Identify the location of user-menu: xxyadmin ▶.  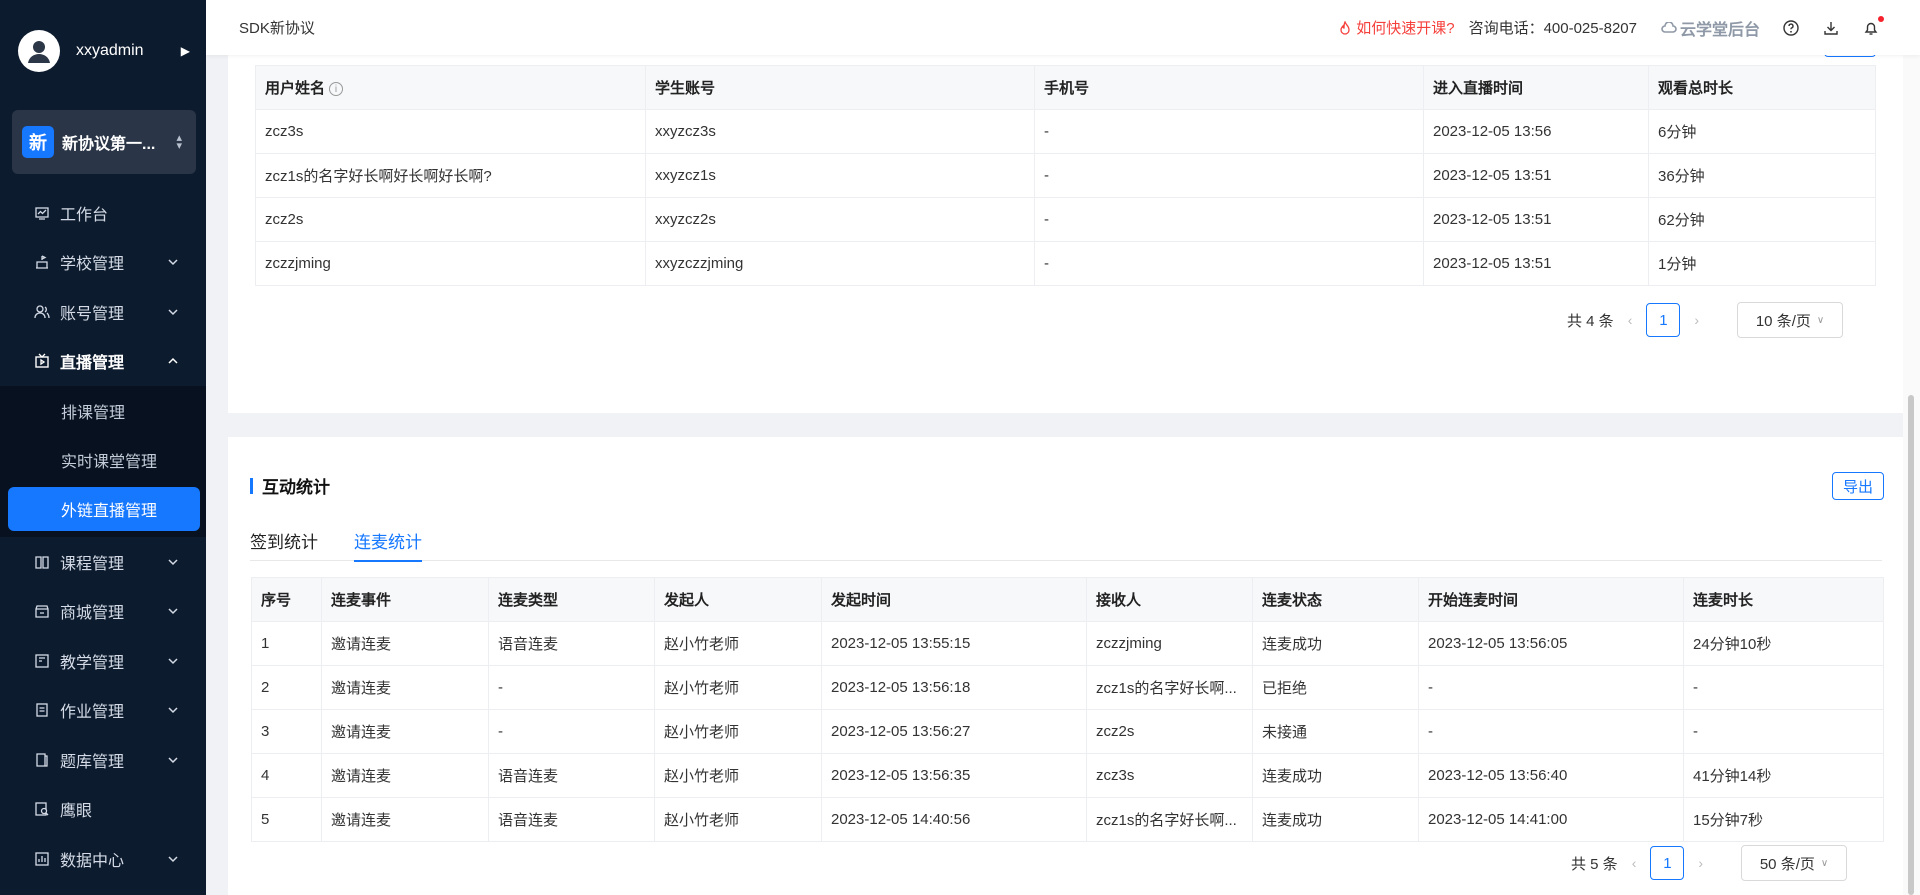
(103, 51).